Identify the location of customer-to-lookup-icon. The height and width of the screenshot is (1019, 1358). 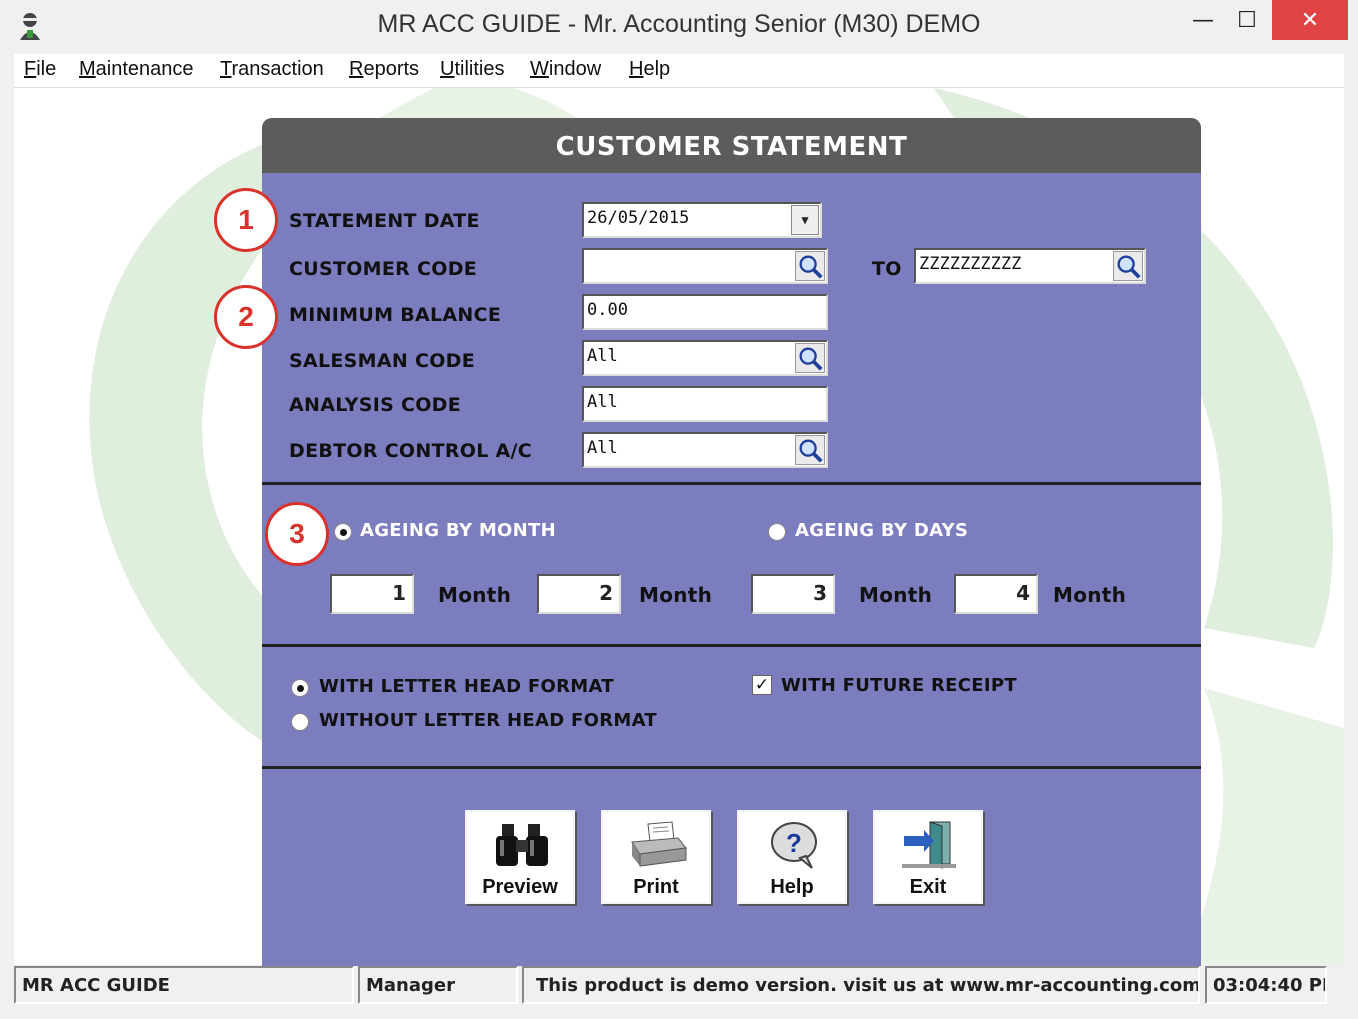
(1128, 266).